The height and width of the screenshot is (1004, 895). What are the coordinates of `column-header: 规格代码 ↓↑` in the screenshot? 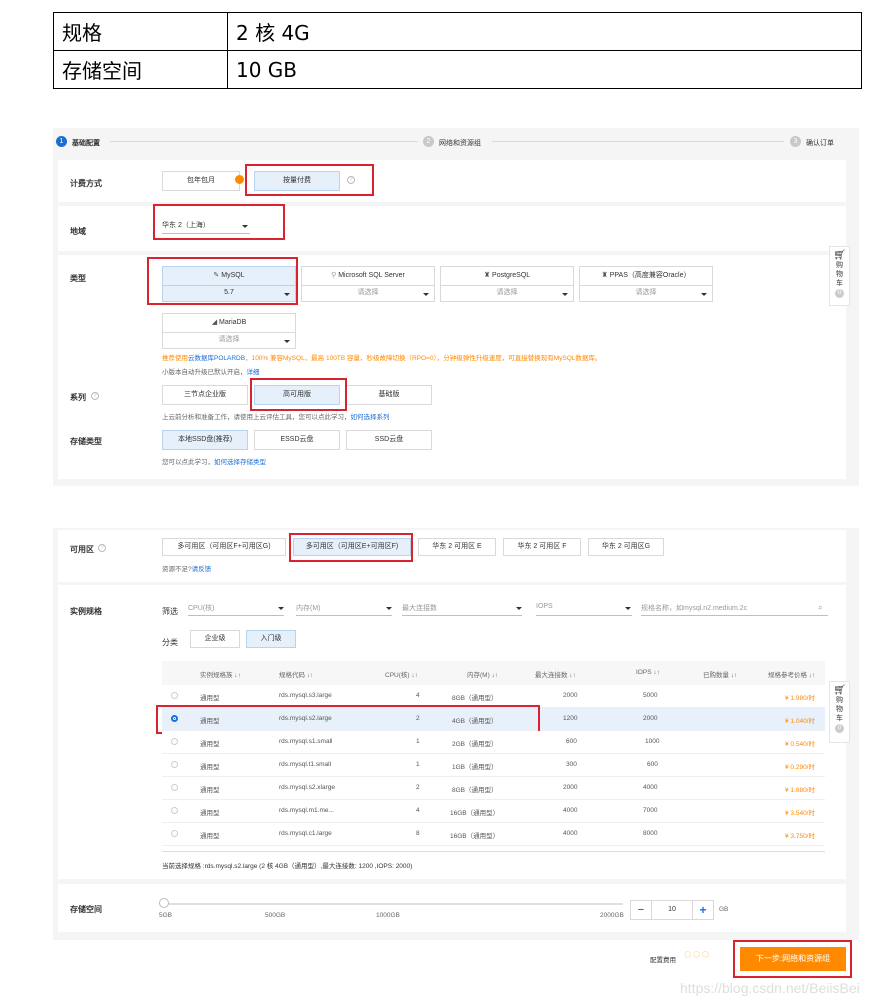 It's located at (296, 674).